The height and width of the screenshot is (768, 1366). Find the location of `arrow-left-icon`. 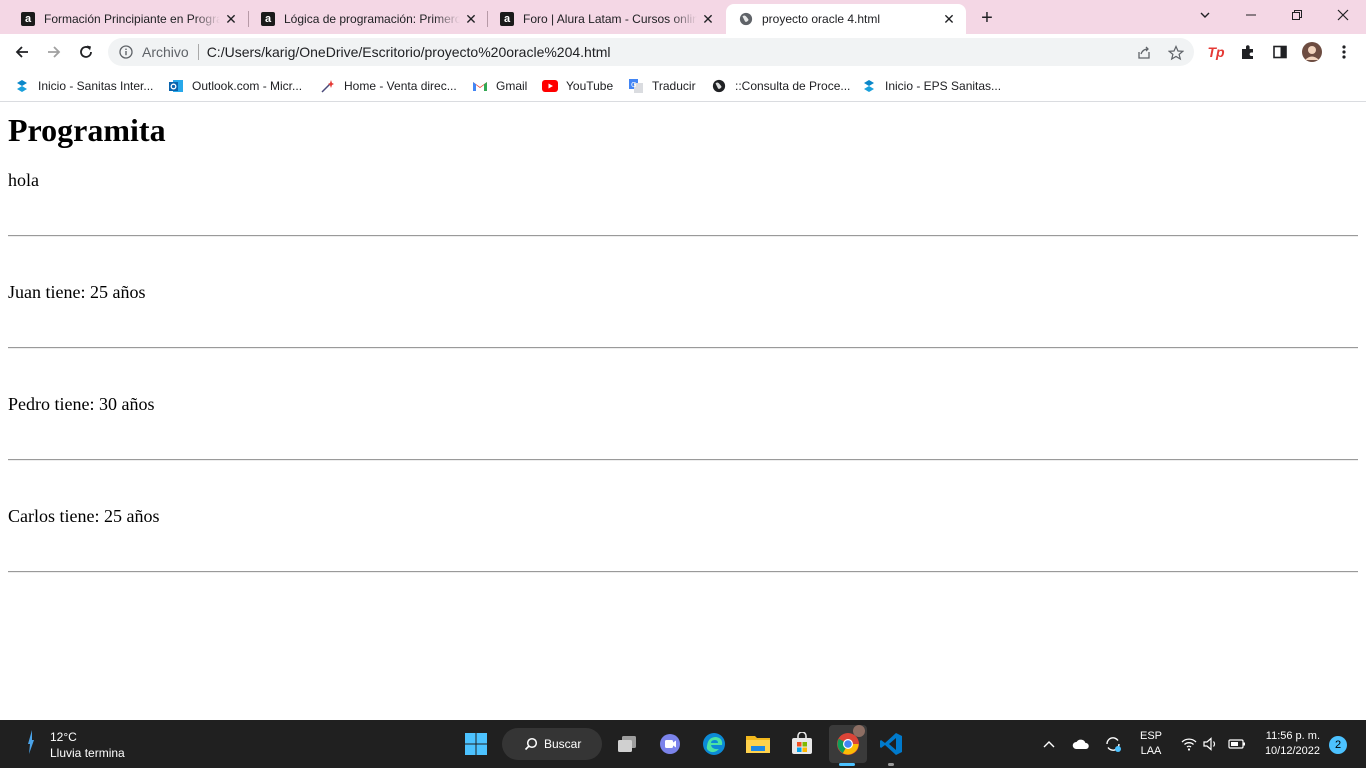

arrow-left-icon is located at coordinates (21, 52).